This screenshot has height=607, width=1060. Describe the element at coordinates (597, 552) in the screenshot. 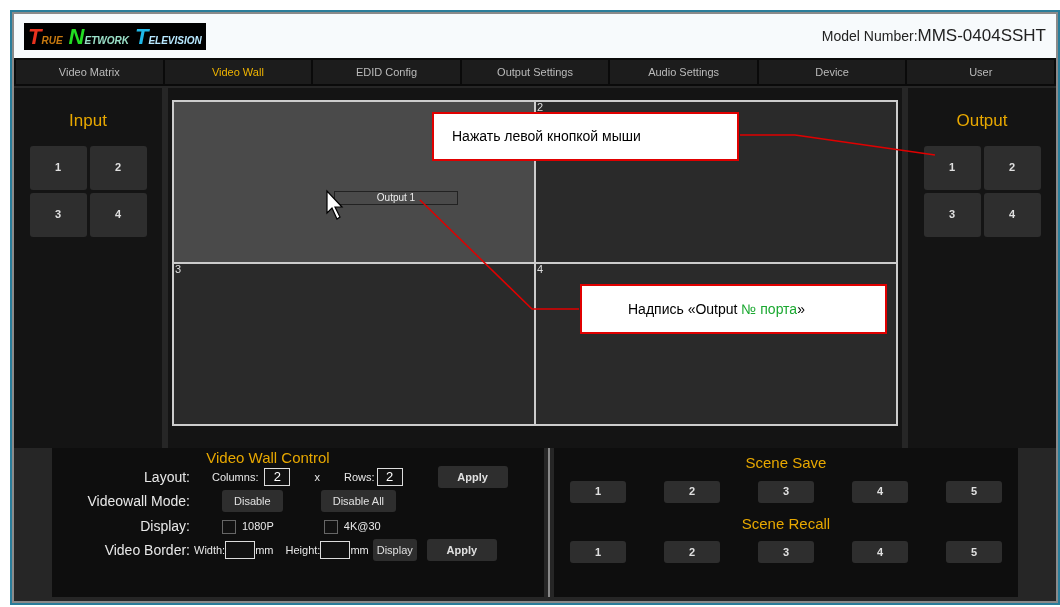

I see `scene-recall-button: 1` at that location.